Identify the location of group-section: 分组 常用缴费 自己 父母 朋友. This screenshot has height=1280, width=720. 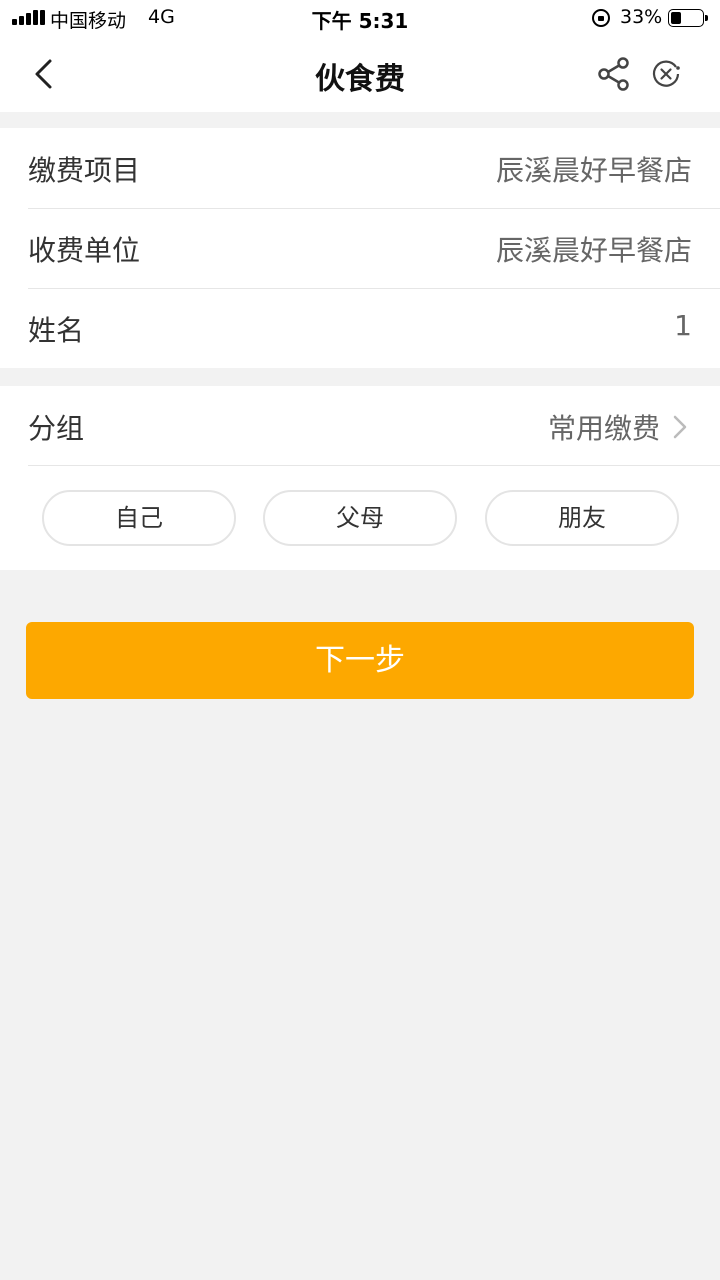
(360, 478).